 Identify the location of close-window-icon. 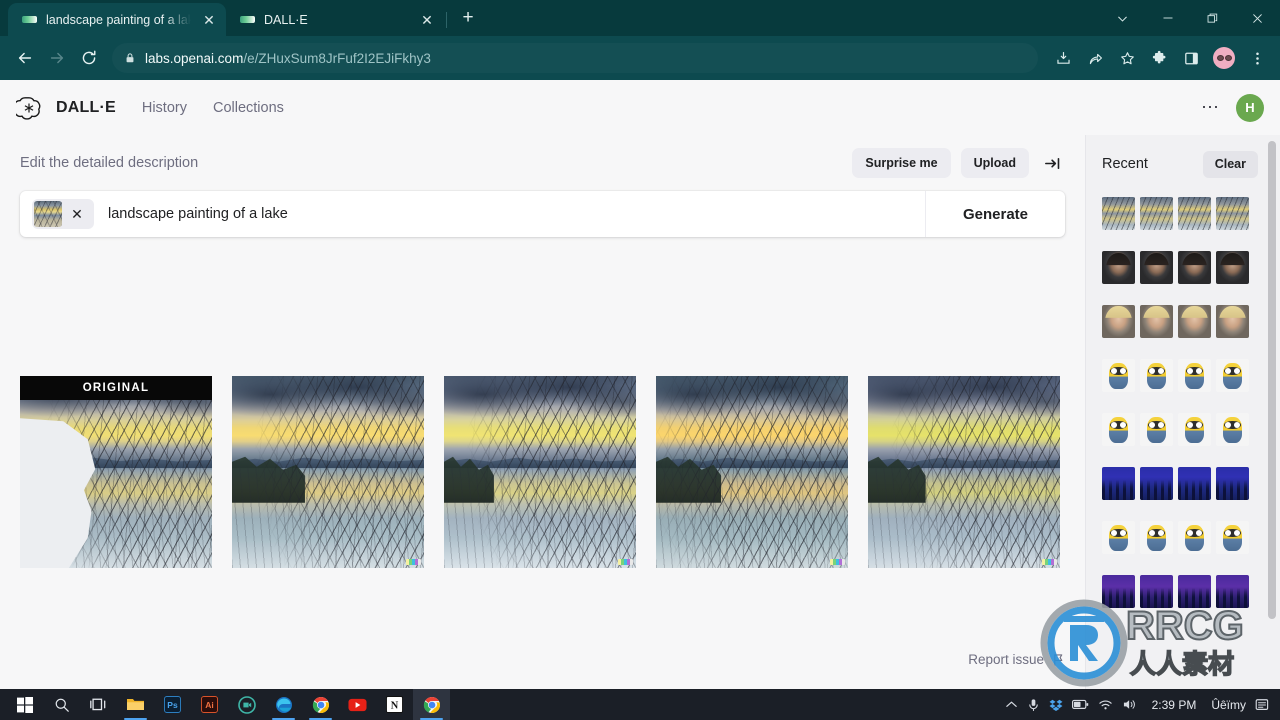
(1257, 18).